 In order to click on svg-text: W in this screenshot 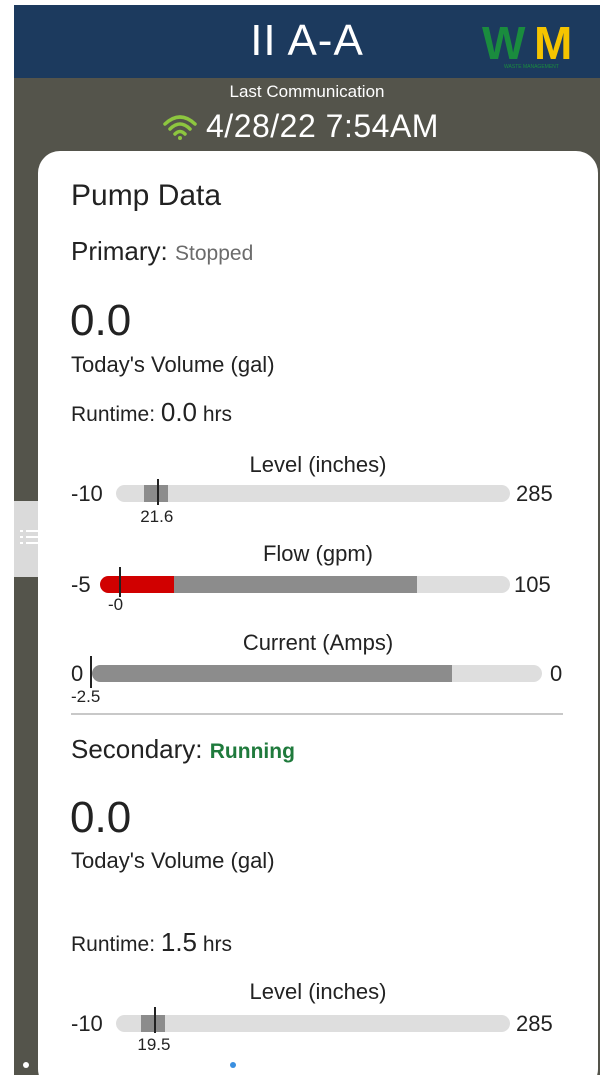, I will do `click(504, 44)`.